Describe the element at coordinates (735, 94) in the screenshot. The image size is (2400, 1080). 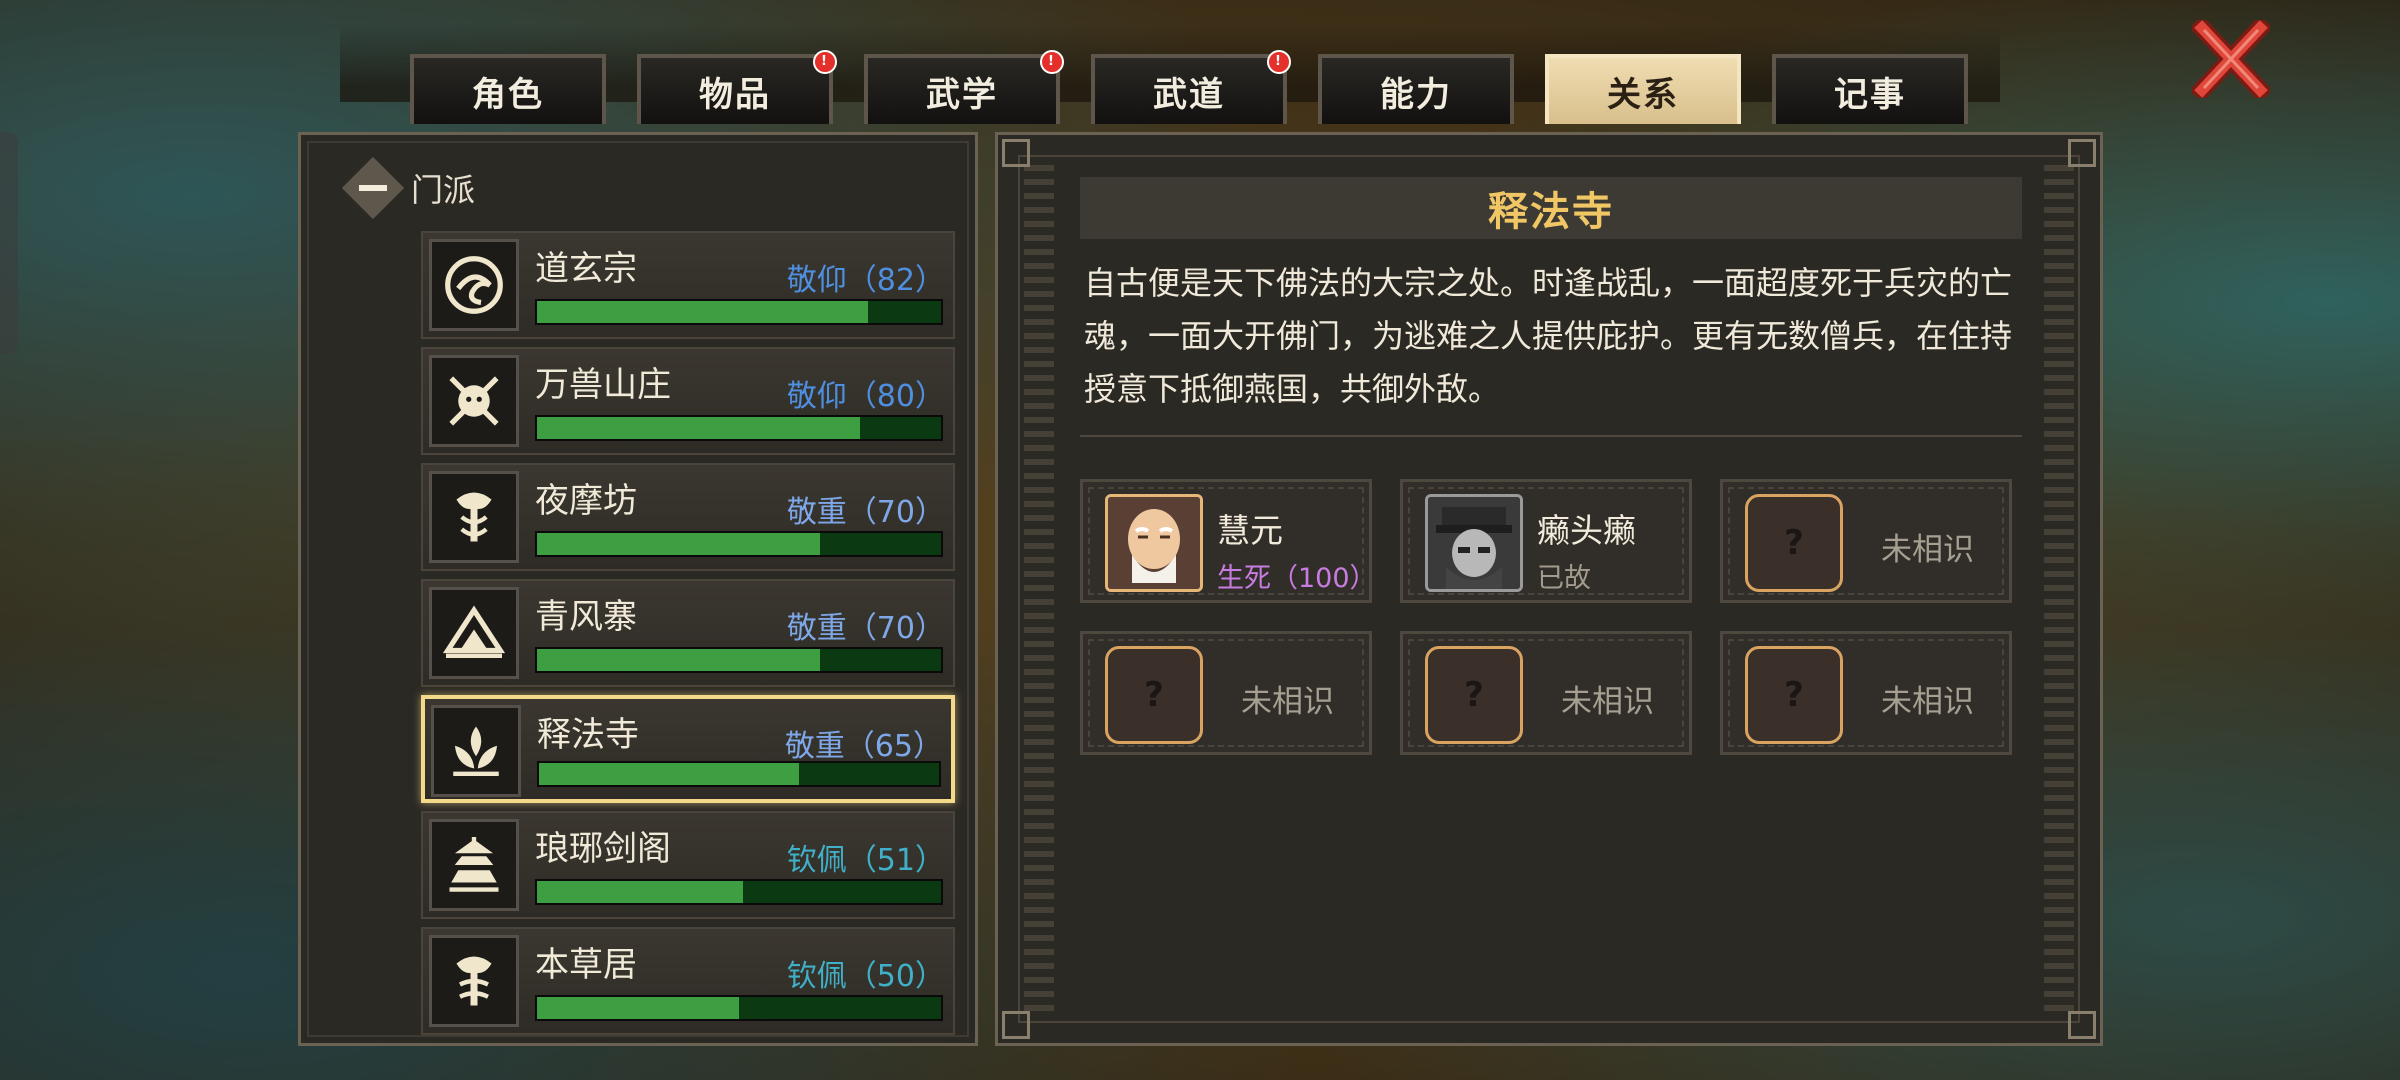
I see `tab-label: 物品` at that location.